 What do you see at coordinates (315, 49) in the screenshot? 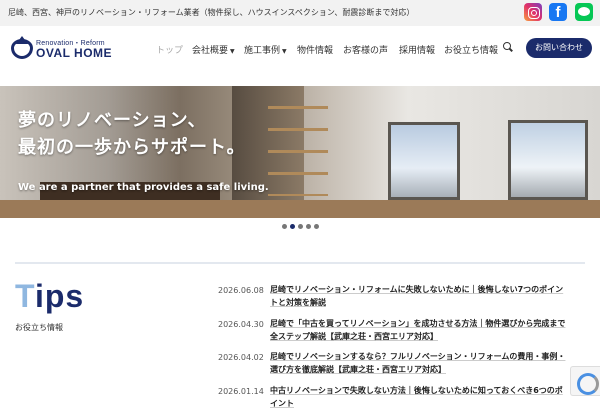
I see `nav-properties: 物件情報` at bounding box center [315, 49].